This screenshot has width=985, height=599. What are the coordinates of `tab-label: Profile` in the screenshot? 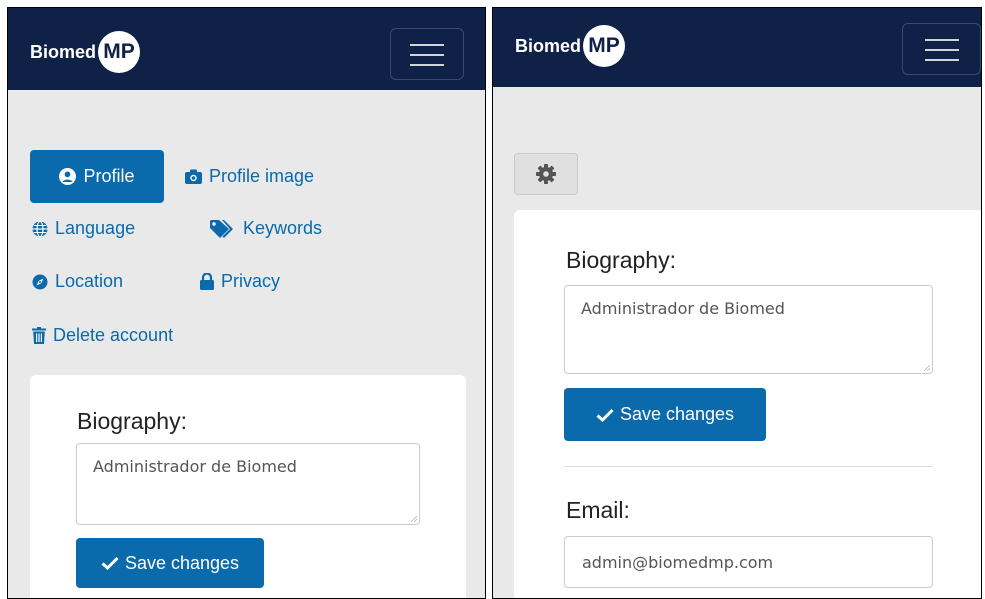 It's located at (109, 176).